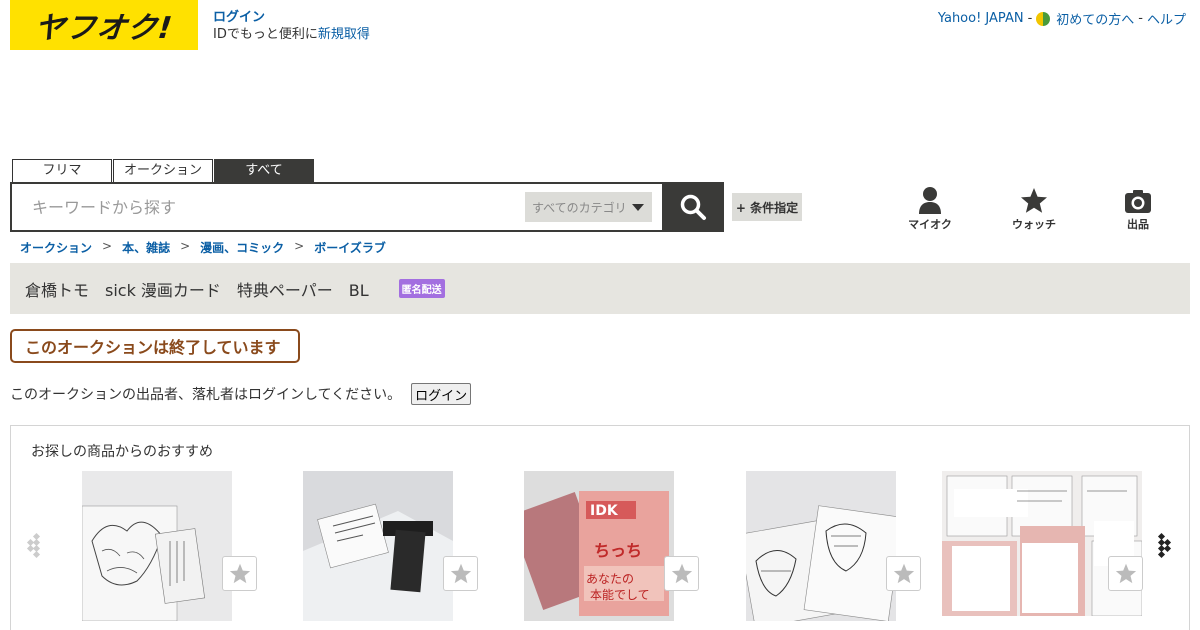  I want to click on carousel-next-icon, so click(1166, 546).